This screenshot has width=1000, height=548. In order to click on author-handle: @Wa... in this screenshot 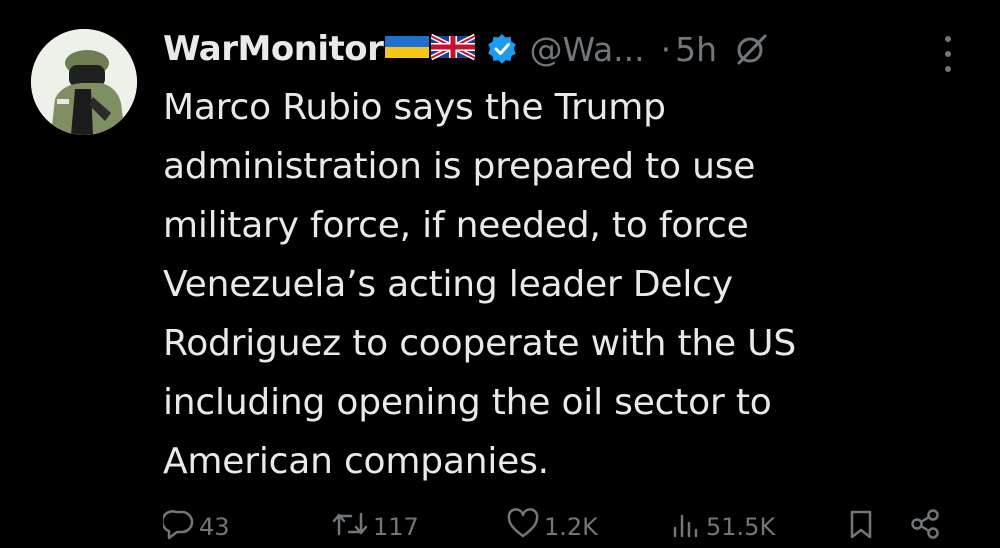, I will do `click(586, 49)`.